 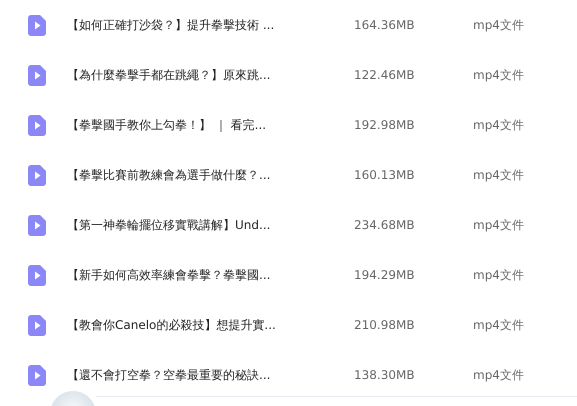 I want to click on file-size: 122.46MB, so click(x=385, y=75).